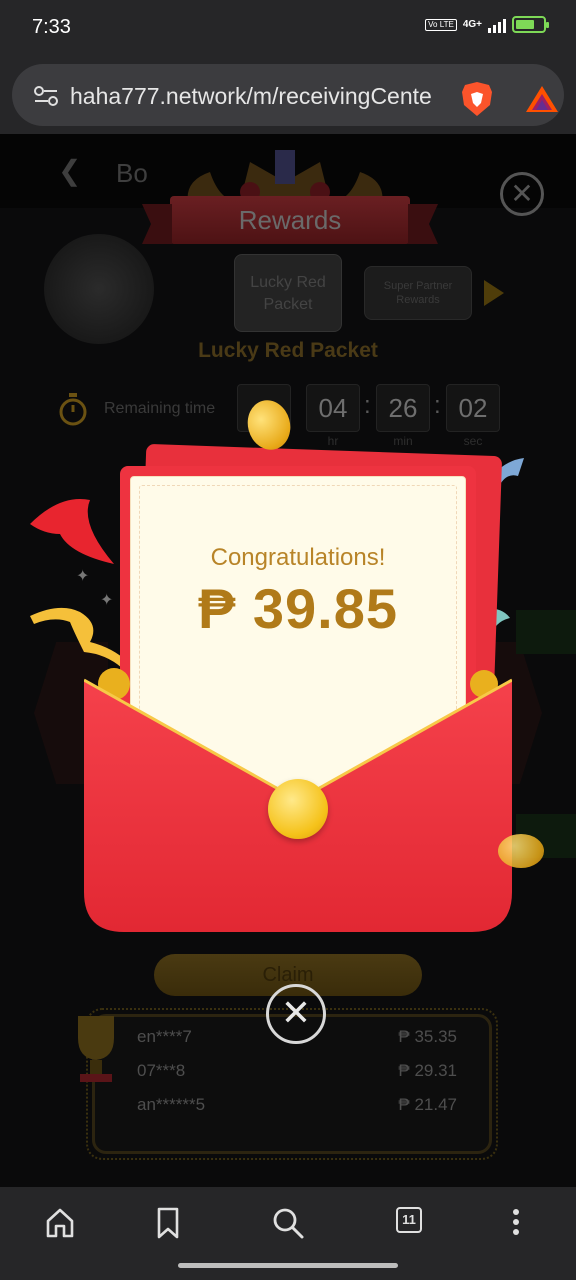 This screenshot has height=1280, width=576. I want to click on battery-icon, so click(530, 24).